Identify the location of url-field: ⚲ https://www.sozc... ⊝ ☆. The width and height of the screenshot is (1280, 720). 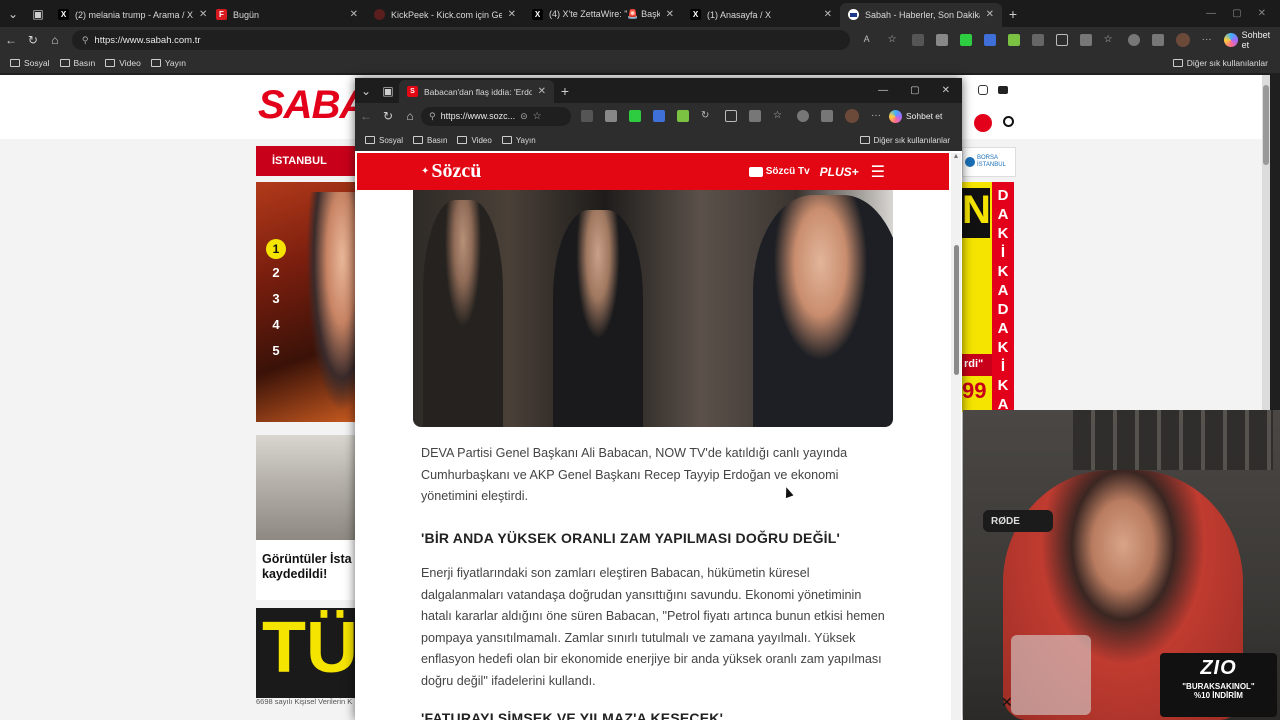
(496, 116).